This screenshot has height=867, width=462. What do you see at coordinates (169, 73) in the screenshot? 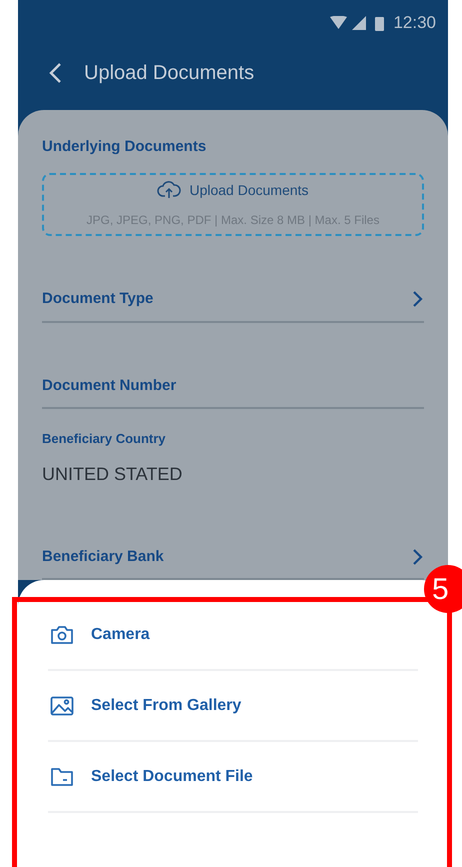
I see `screen-title: Upload Documents` at bounding box center [169, 73].